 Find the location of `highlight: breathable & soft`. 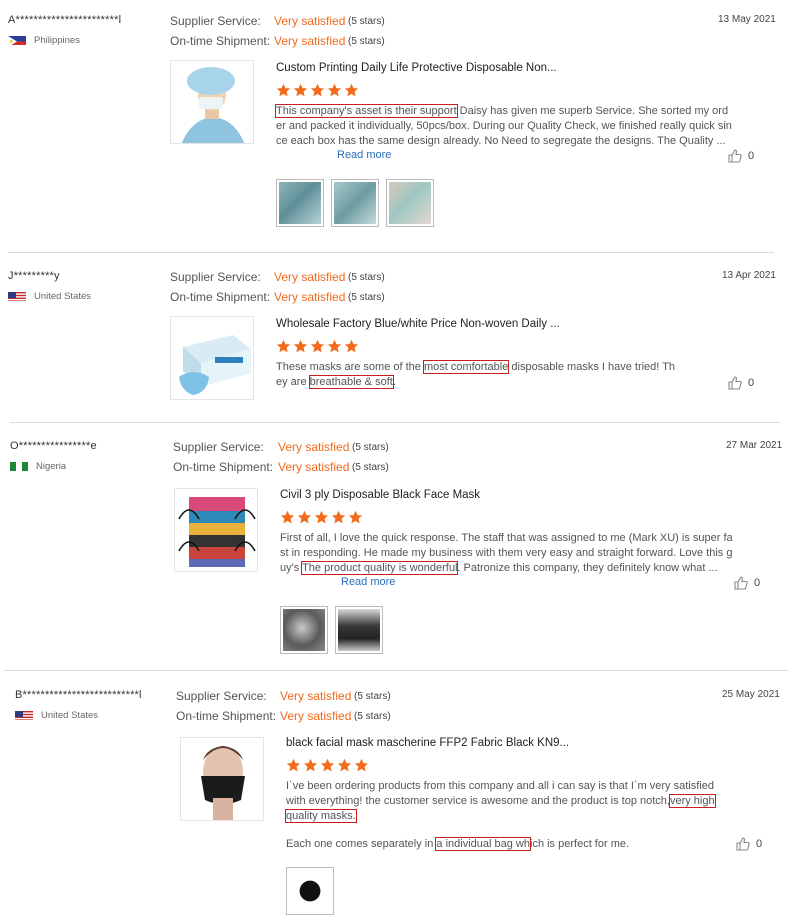

highlight: breathable & soft is located at coordinates (351, 382).